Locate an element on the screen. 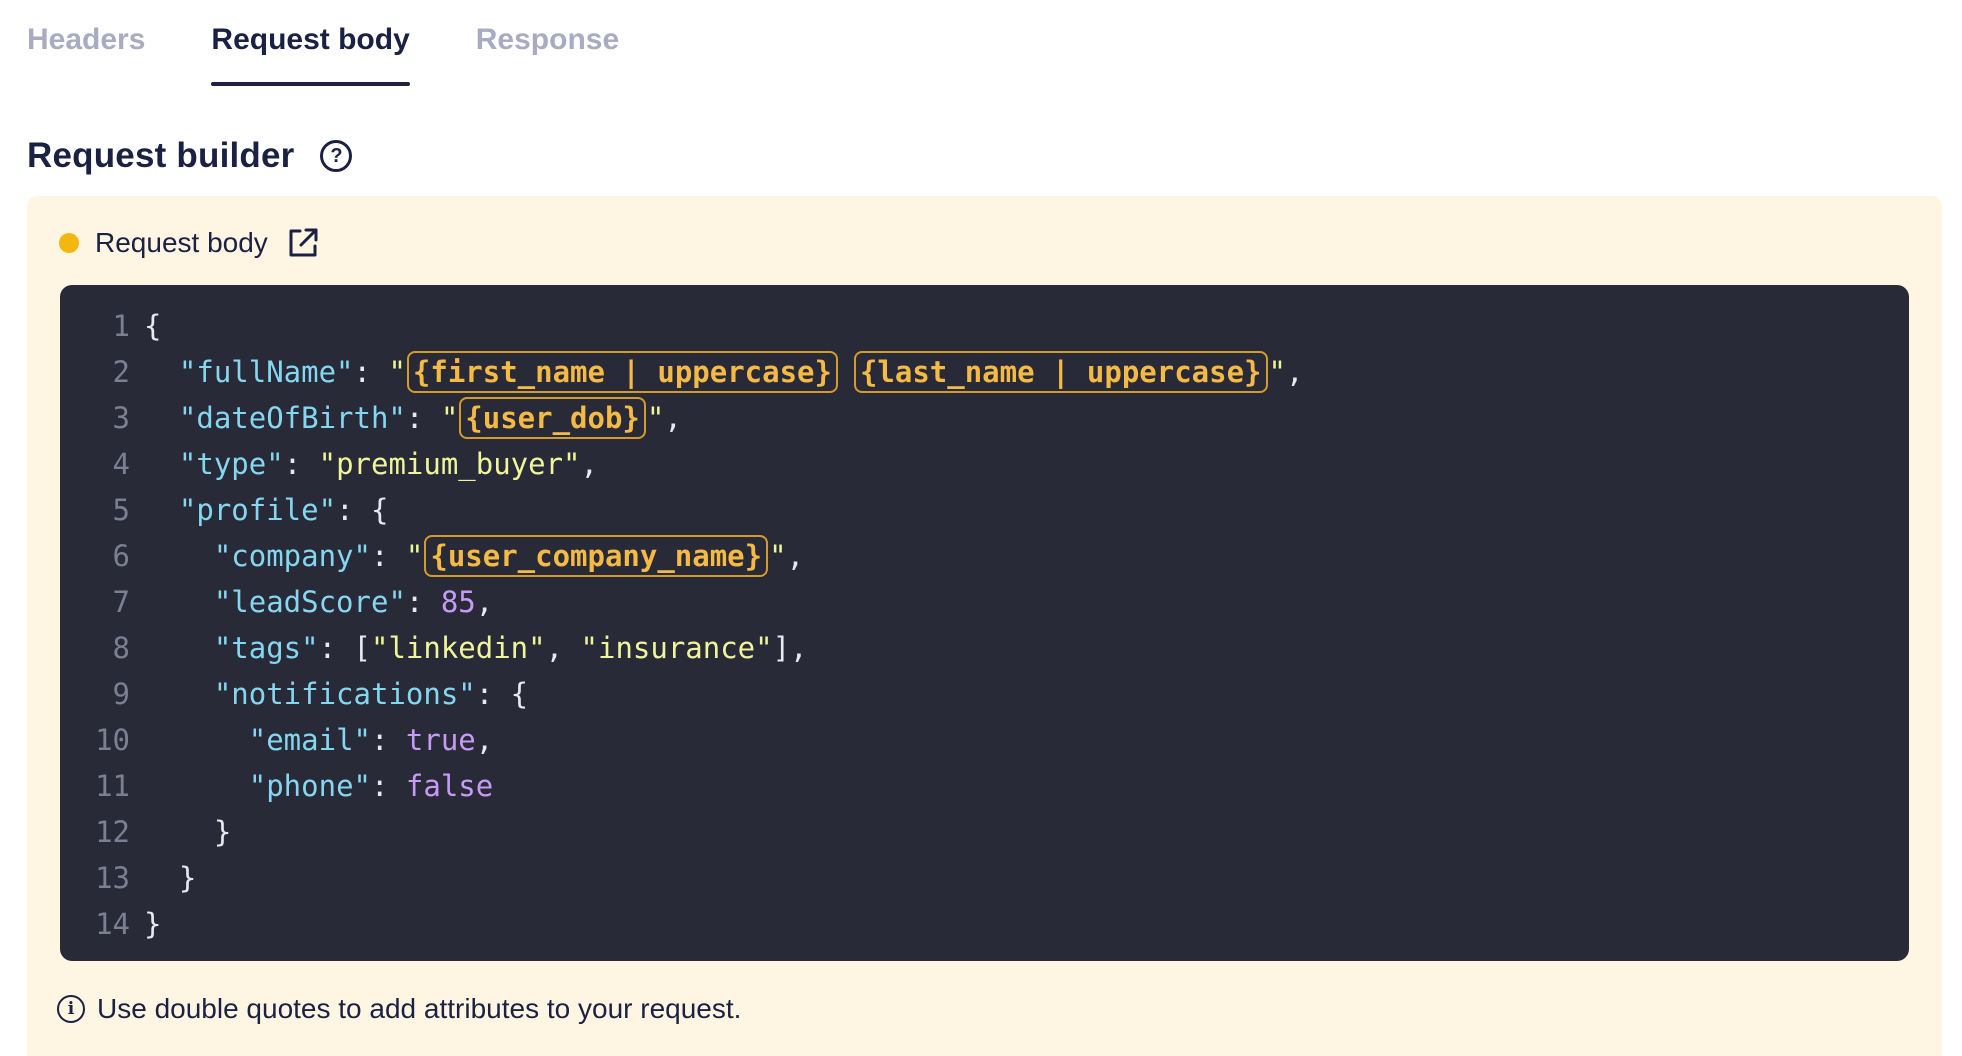 This screenshot has width=1962, height=1056. question-circle-icon: ? is located at coordinates (336, 156).